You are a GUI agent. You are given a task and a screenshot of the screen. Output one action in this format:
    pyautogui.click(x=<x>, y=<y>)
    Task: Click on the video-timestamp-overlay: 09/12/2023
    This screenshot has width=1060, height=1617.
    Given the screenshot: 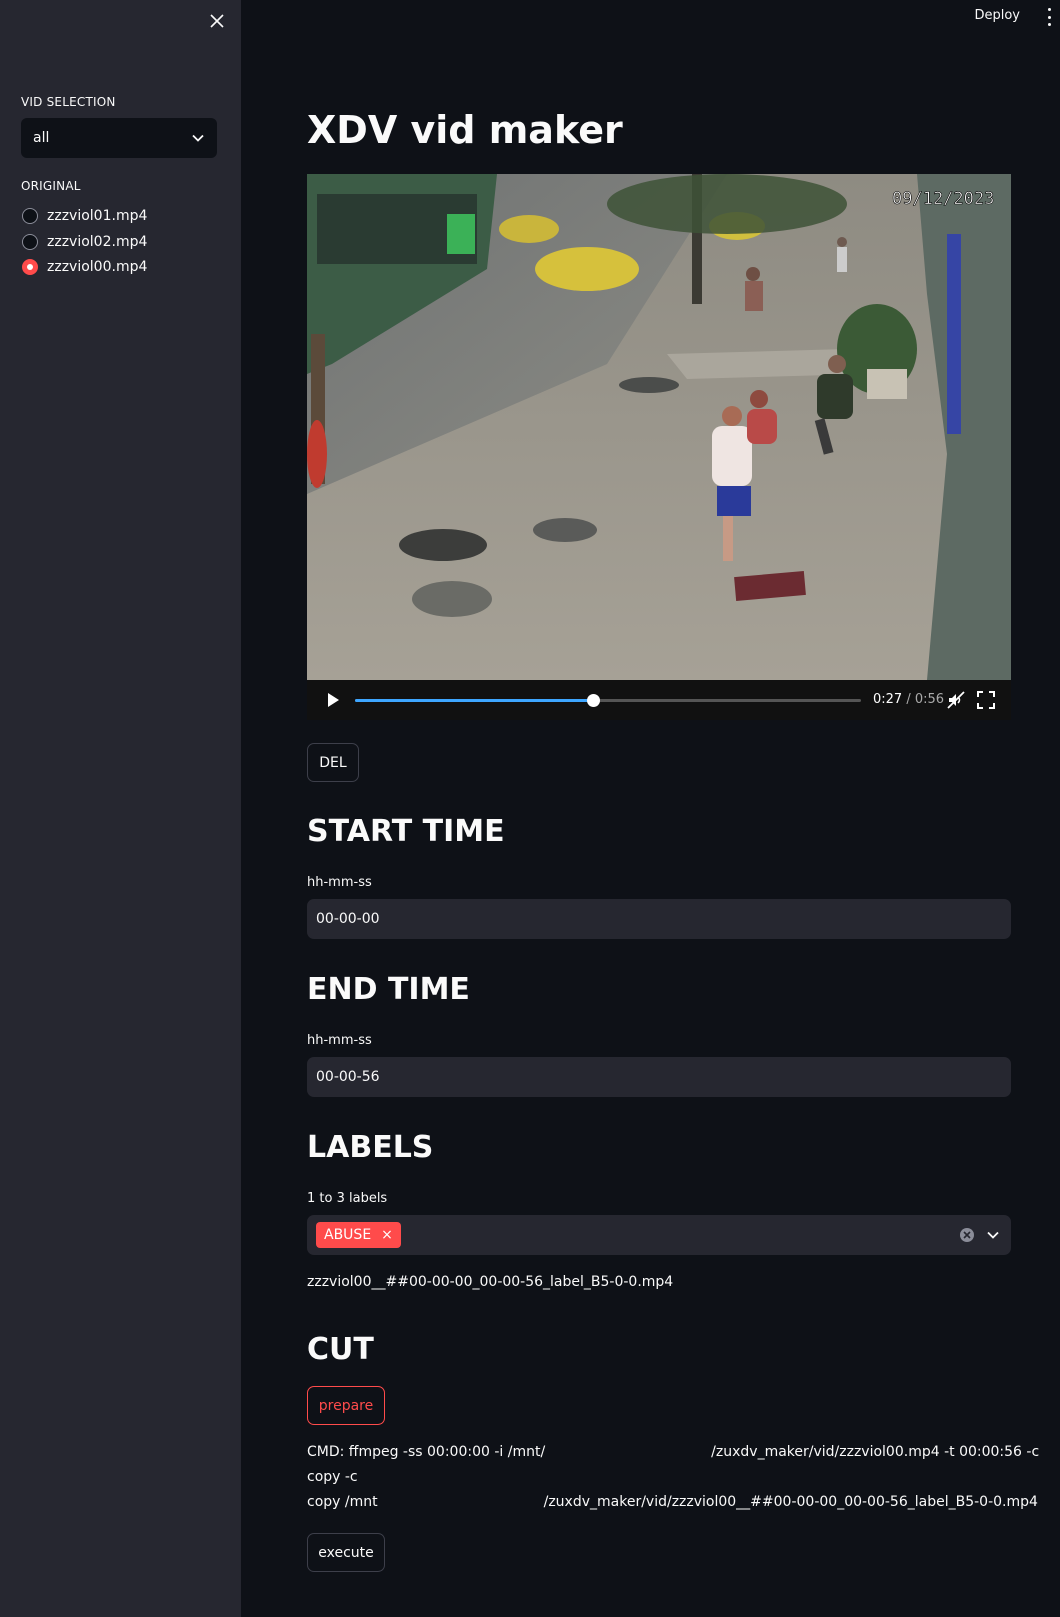 What is the action you would take?
    pyautogui.click(x=943, y=199)
    